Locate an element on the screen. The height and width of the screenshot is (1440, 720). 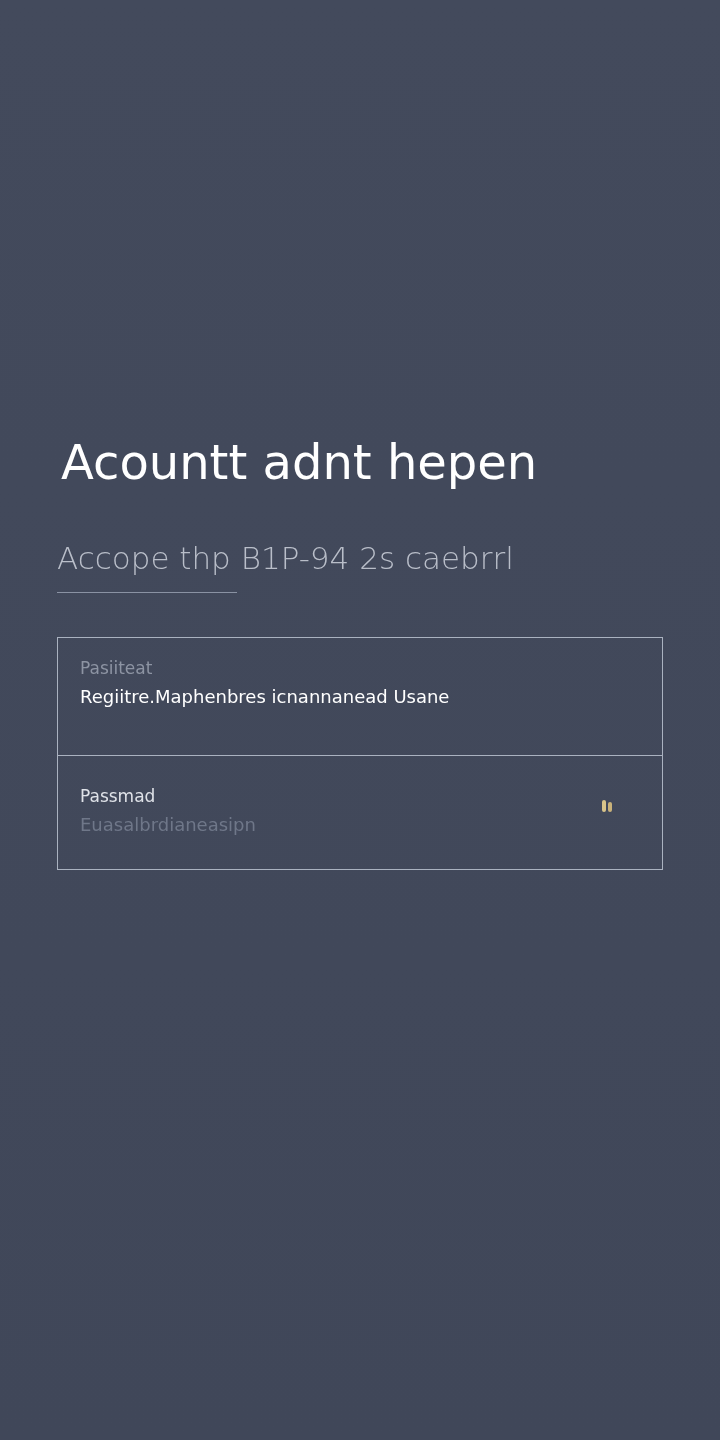
glyph-icon is located at coordinates (607, 806).